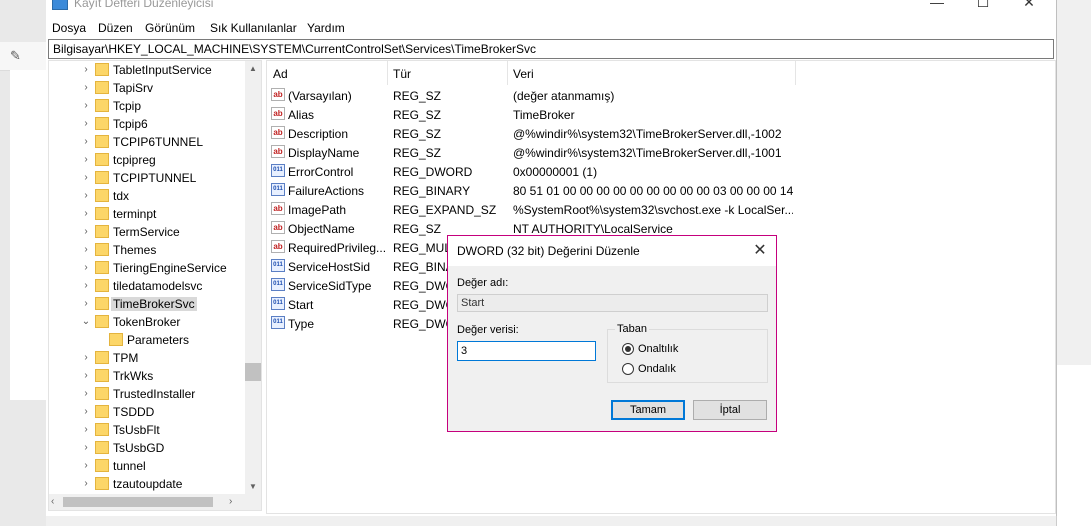  Describe the element at coordinates (253, 69) in the screenshot. I see `scroll-up-icon: ▲` at that location.